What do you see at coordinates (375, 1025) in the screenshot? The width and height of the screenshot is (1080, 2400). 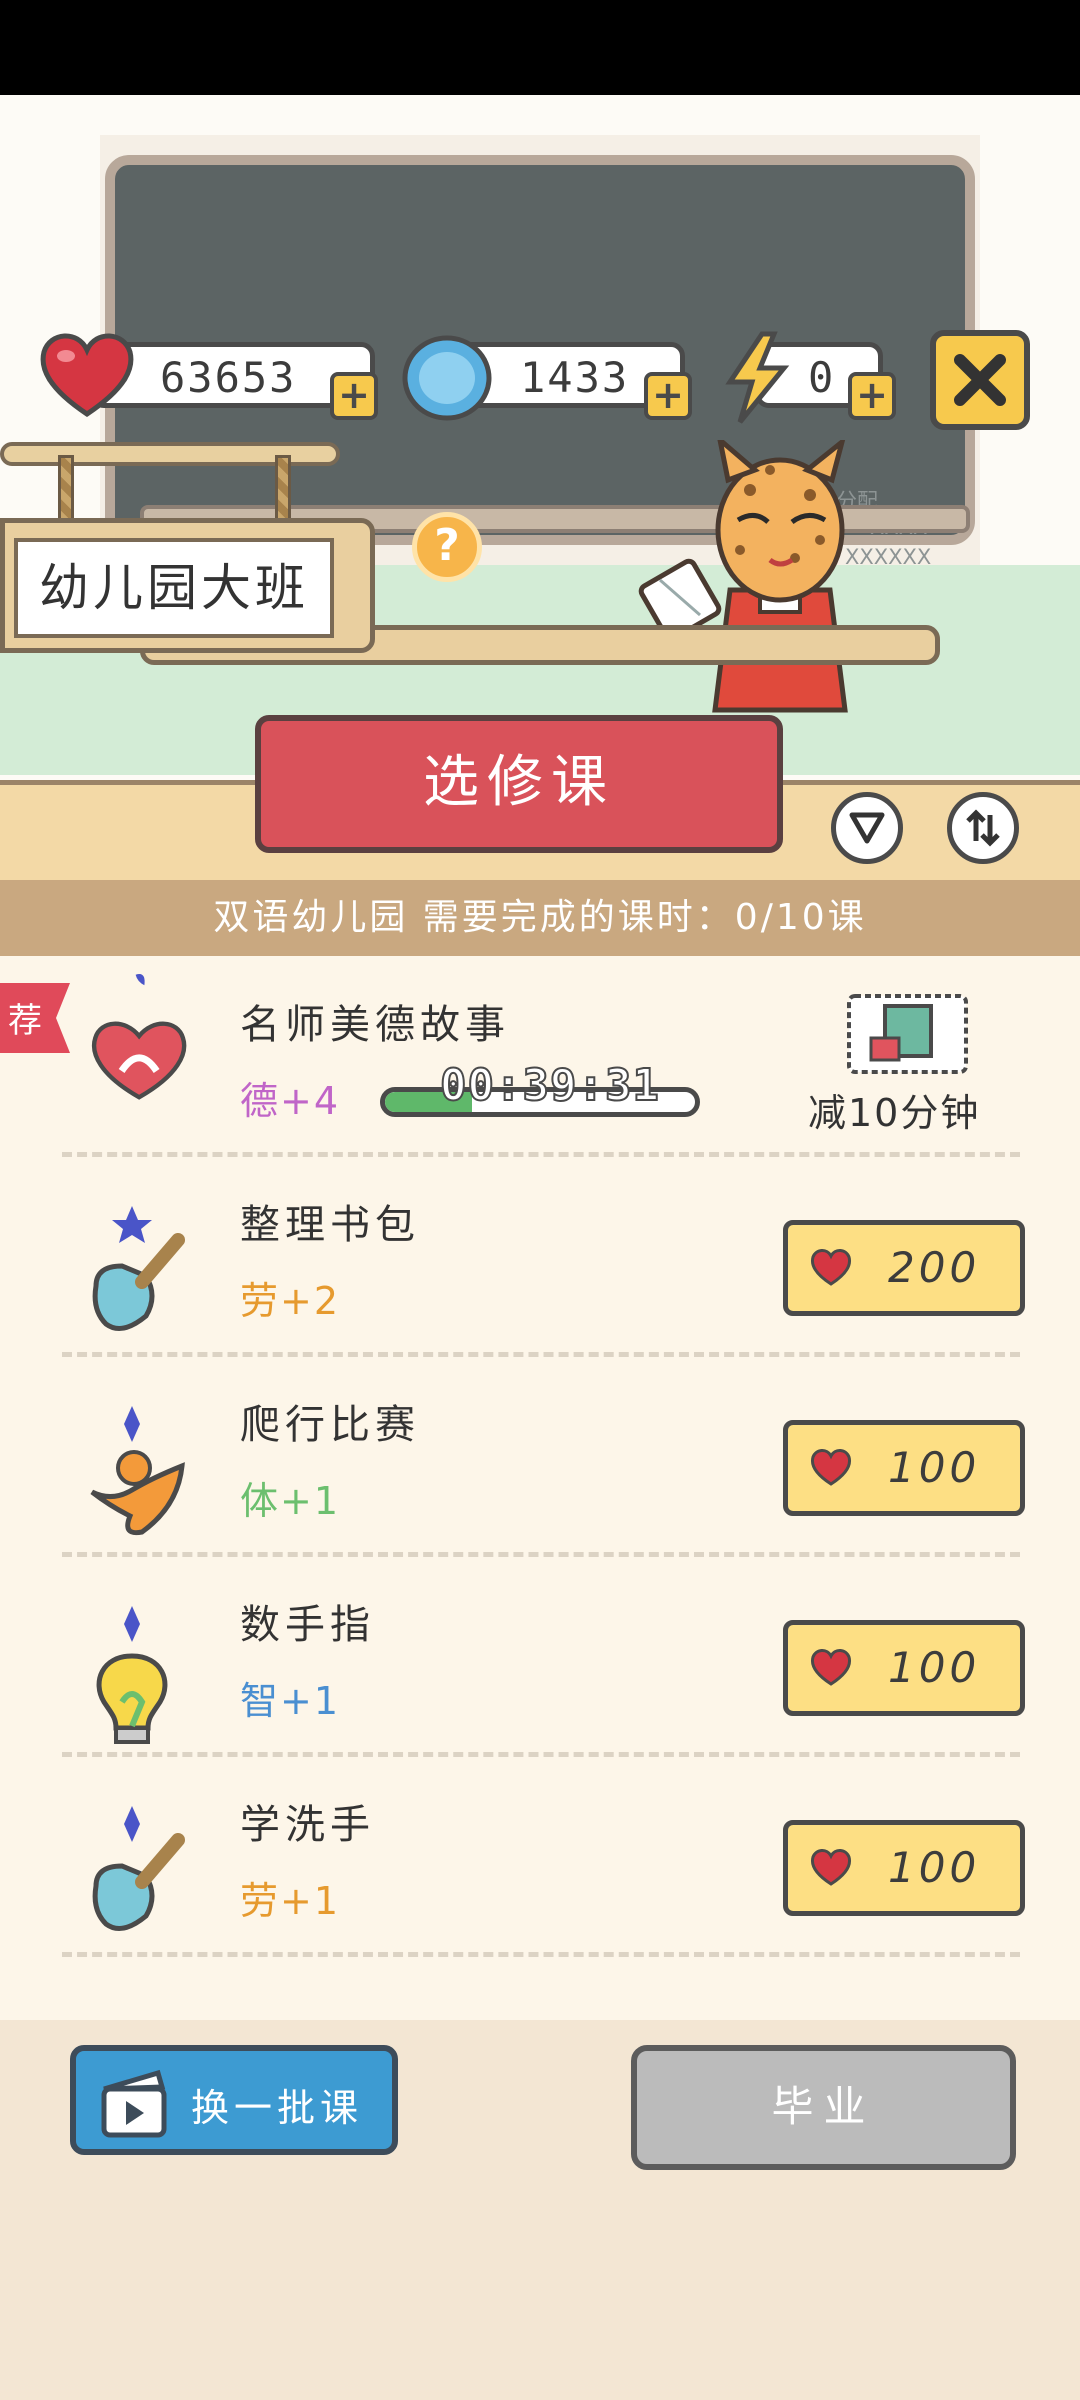 I see `course-name: 名师美德故事` at bounding box center [375, 1025].